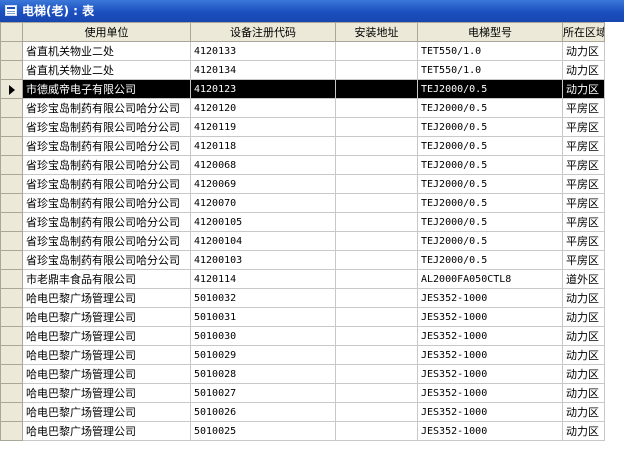 Image resolution: width=624 pixels, height=457 pixels. Describe the element at coordinates (263, 146) in the screenshot. I see `table-cell: 4120118` at that location.